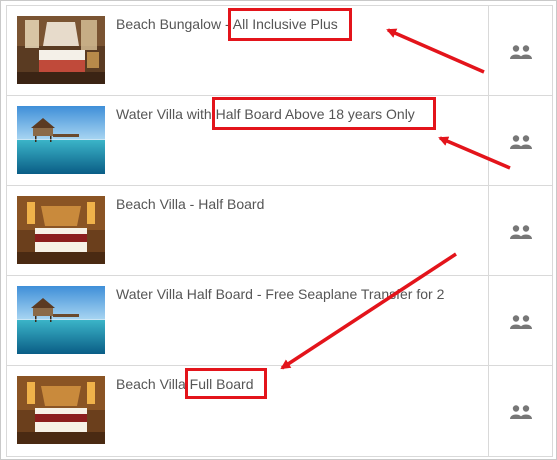 This screenshot has width=557, height=460. I want to click on room-name: Beach Bungalow - All Inclusive Plus, so click(227, 24).